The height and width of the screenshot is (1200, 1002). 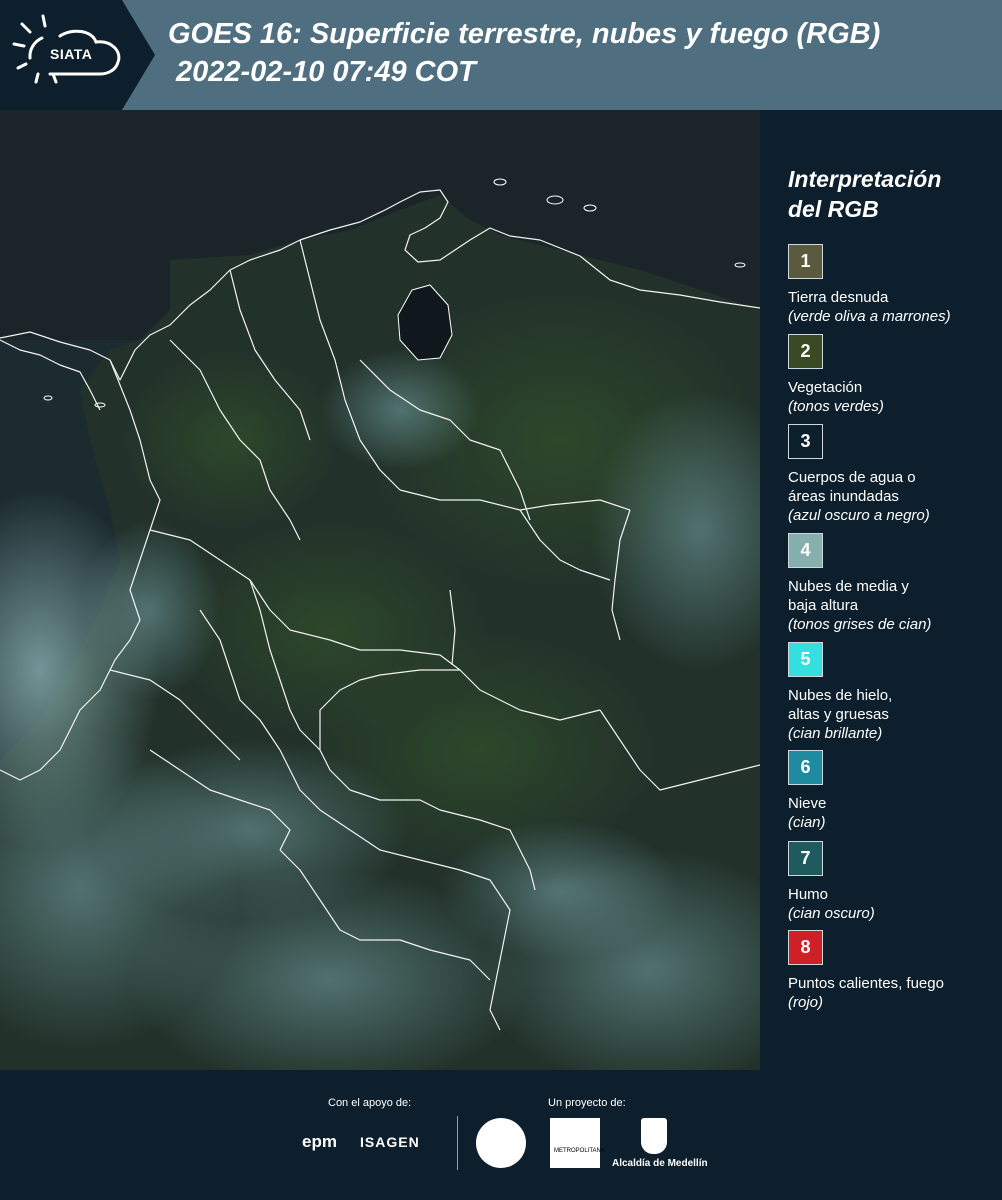 What do you see at coordinates (654, 1136) in the screenshot?
I see `medellin-shield-icon` at bounding box center [654, 1136].